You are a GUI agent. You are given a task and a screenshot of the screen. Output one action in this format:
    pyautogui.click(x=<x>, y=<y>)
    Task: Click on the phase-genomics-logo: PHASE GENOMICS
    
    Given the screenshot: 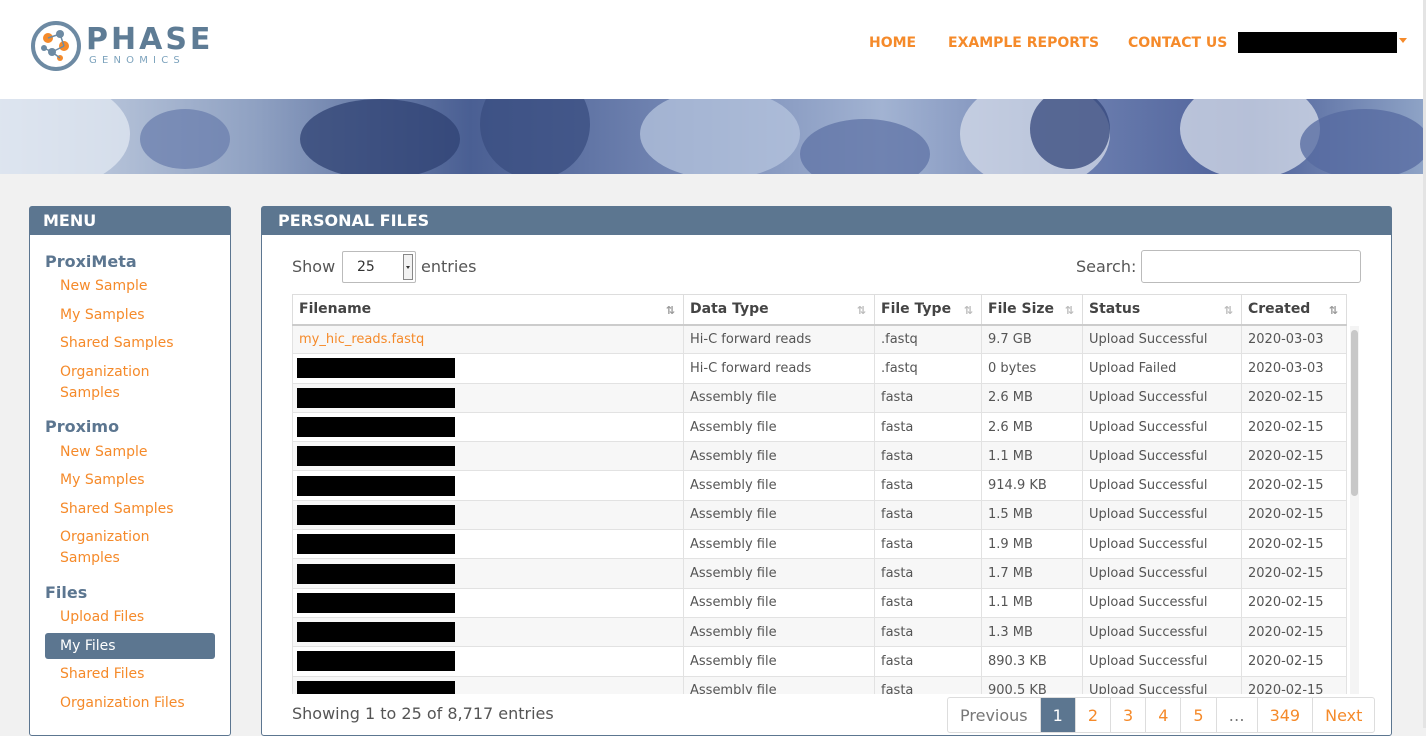 What is the action you would take?
    pyautogui.click(x=130, y=47)
    